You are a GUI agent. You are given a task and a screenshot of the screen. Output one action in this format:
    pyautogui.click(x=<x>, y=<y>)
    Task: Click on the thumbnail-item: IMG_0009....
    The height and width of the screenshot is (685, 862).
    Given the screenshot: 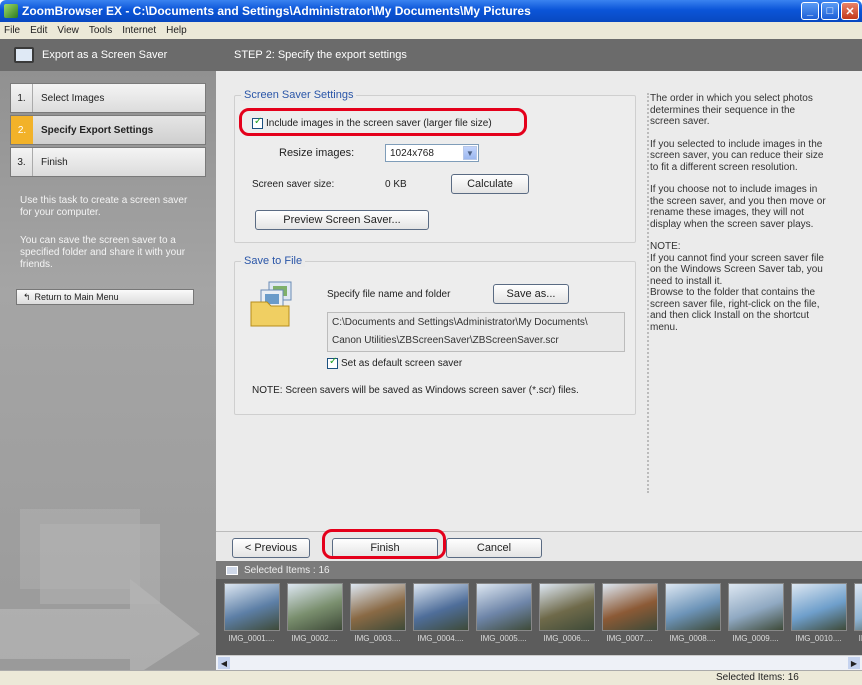 What is the action you would take?
    pyautogui.click(x=755, y=617)
    